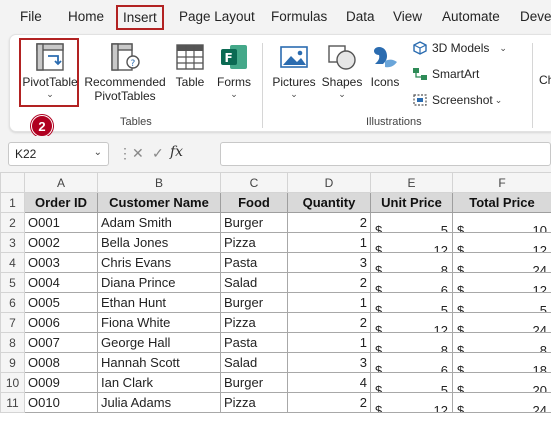 This screenshot has width=551, height=421. I want to click on name-box: K22 ⌄, so click(58, 154).